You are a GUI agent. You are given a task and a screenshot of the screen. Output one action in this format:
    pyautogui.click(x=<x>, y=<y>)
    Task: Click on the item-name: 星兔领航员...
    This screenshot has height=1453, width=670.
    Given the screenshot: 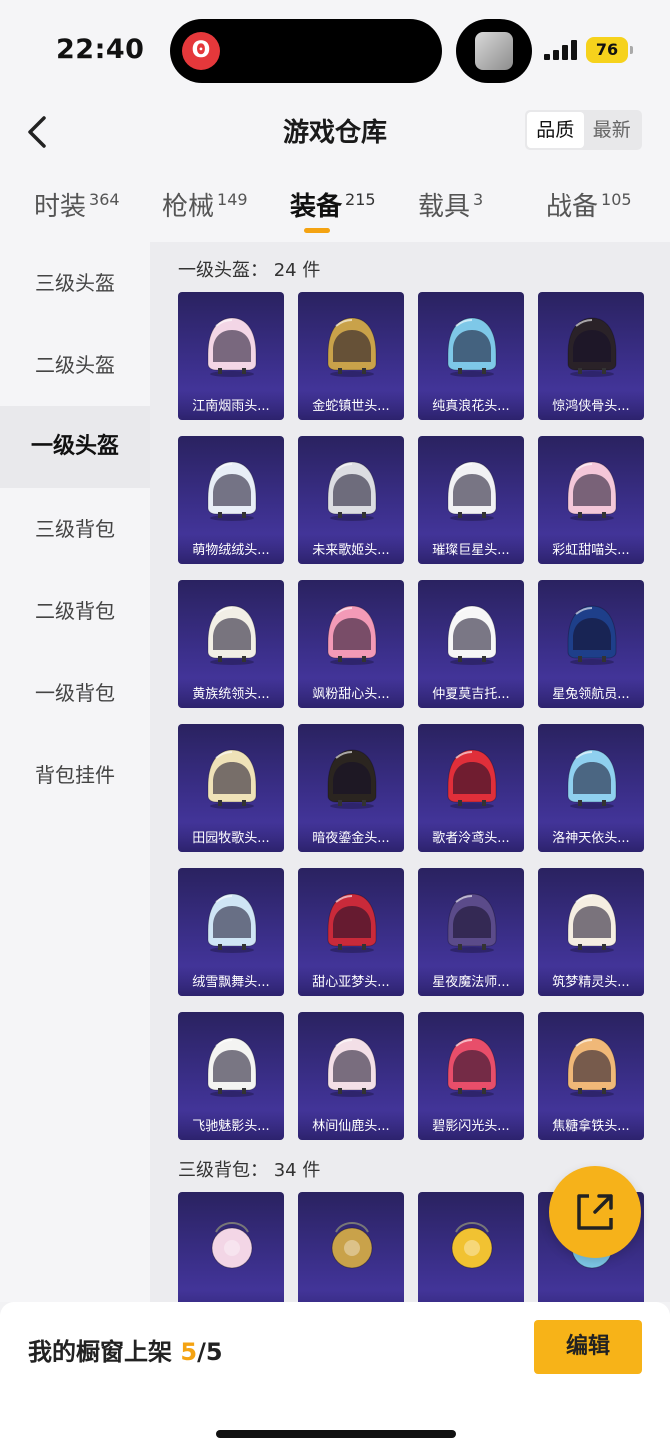 What is the action you would take?
    pyautogui.click(x=591, y=694)
    